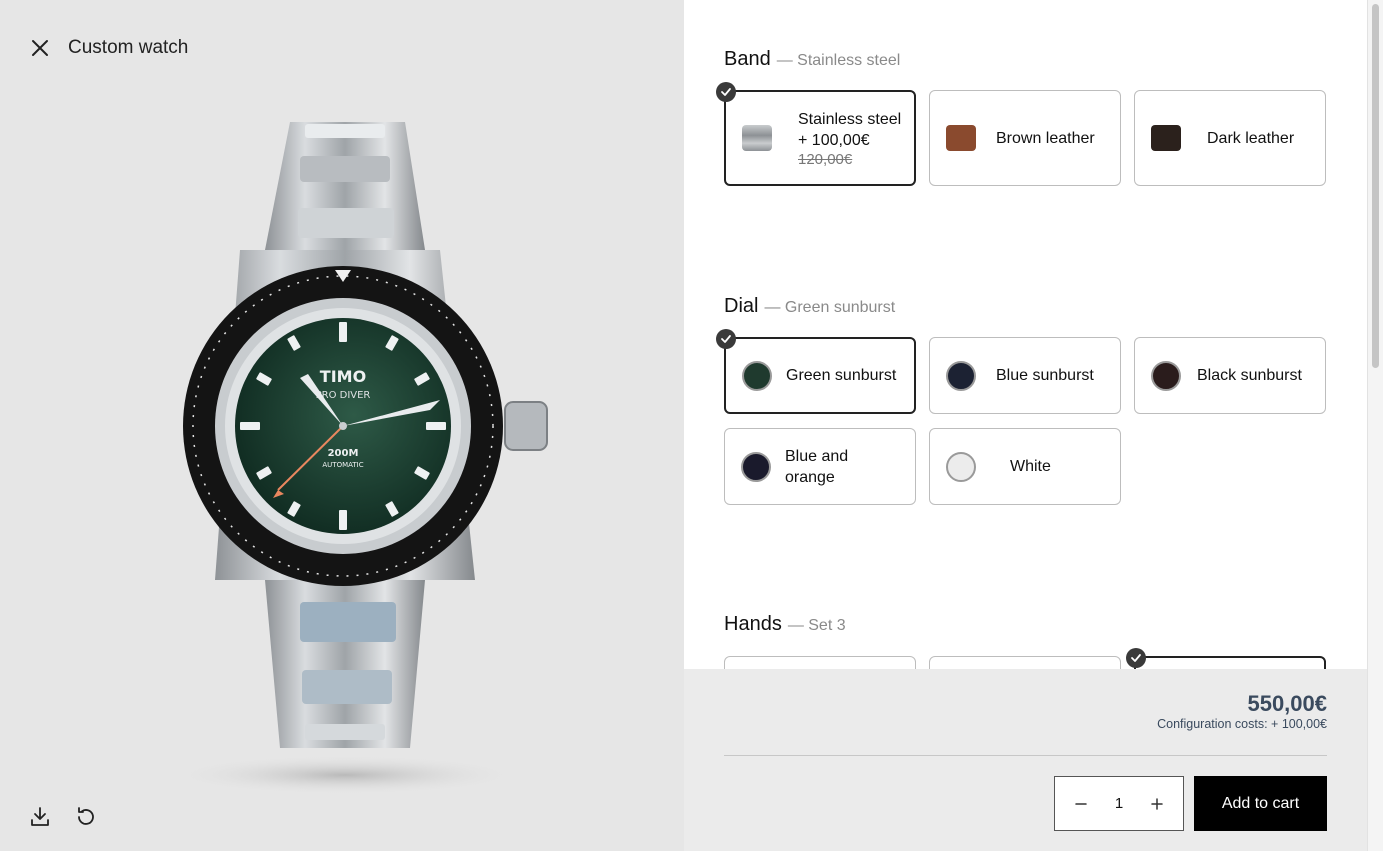 This screenshot has height=851, width=1383. I want to click on preview-tools, so click(63, 817).